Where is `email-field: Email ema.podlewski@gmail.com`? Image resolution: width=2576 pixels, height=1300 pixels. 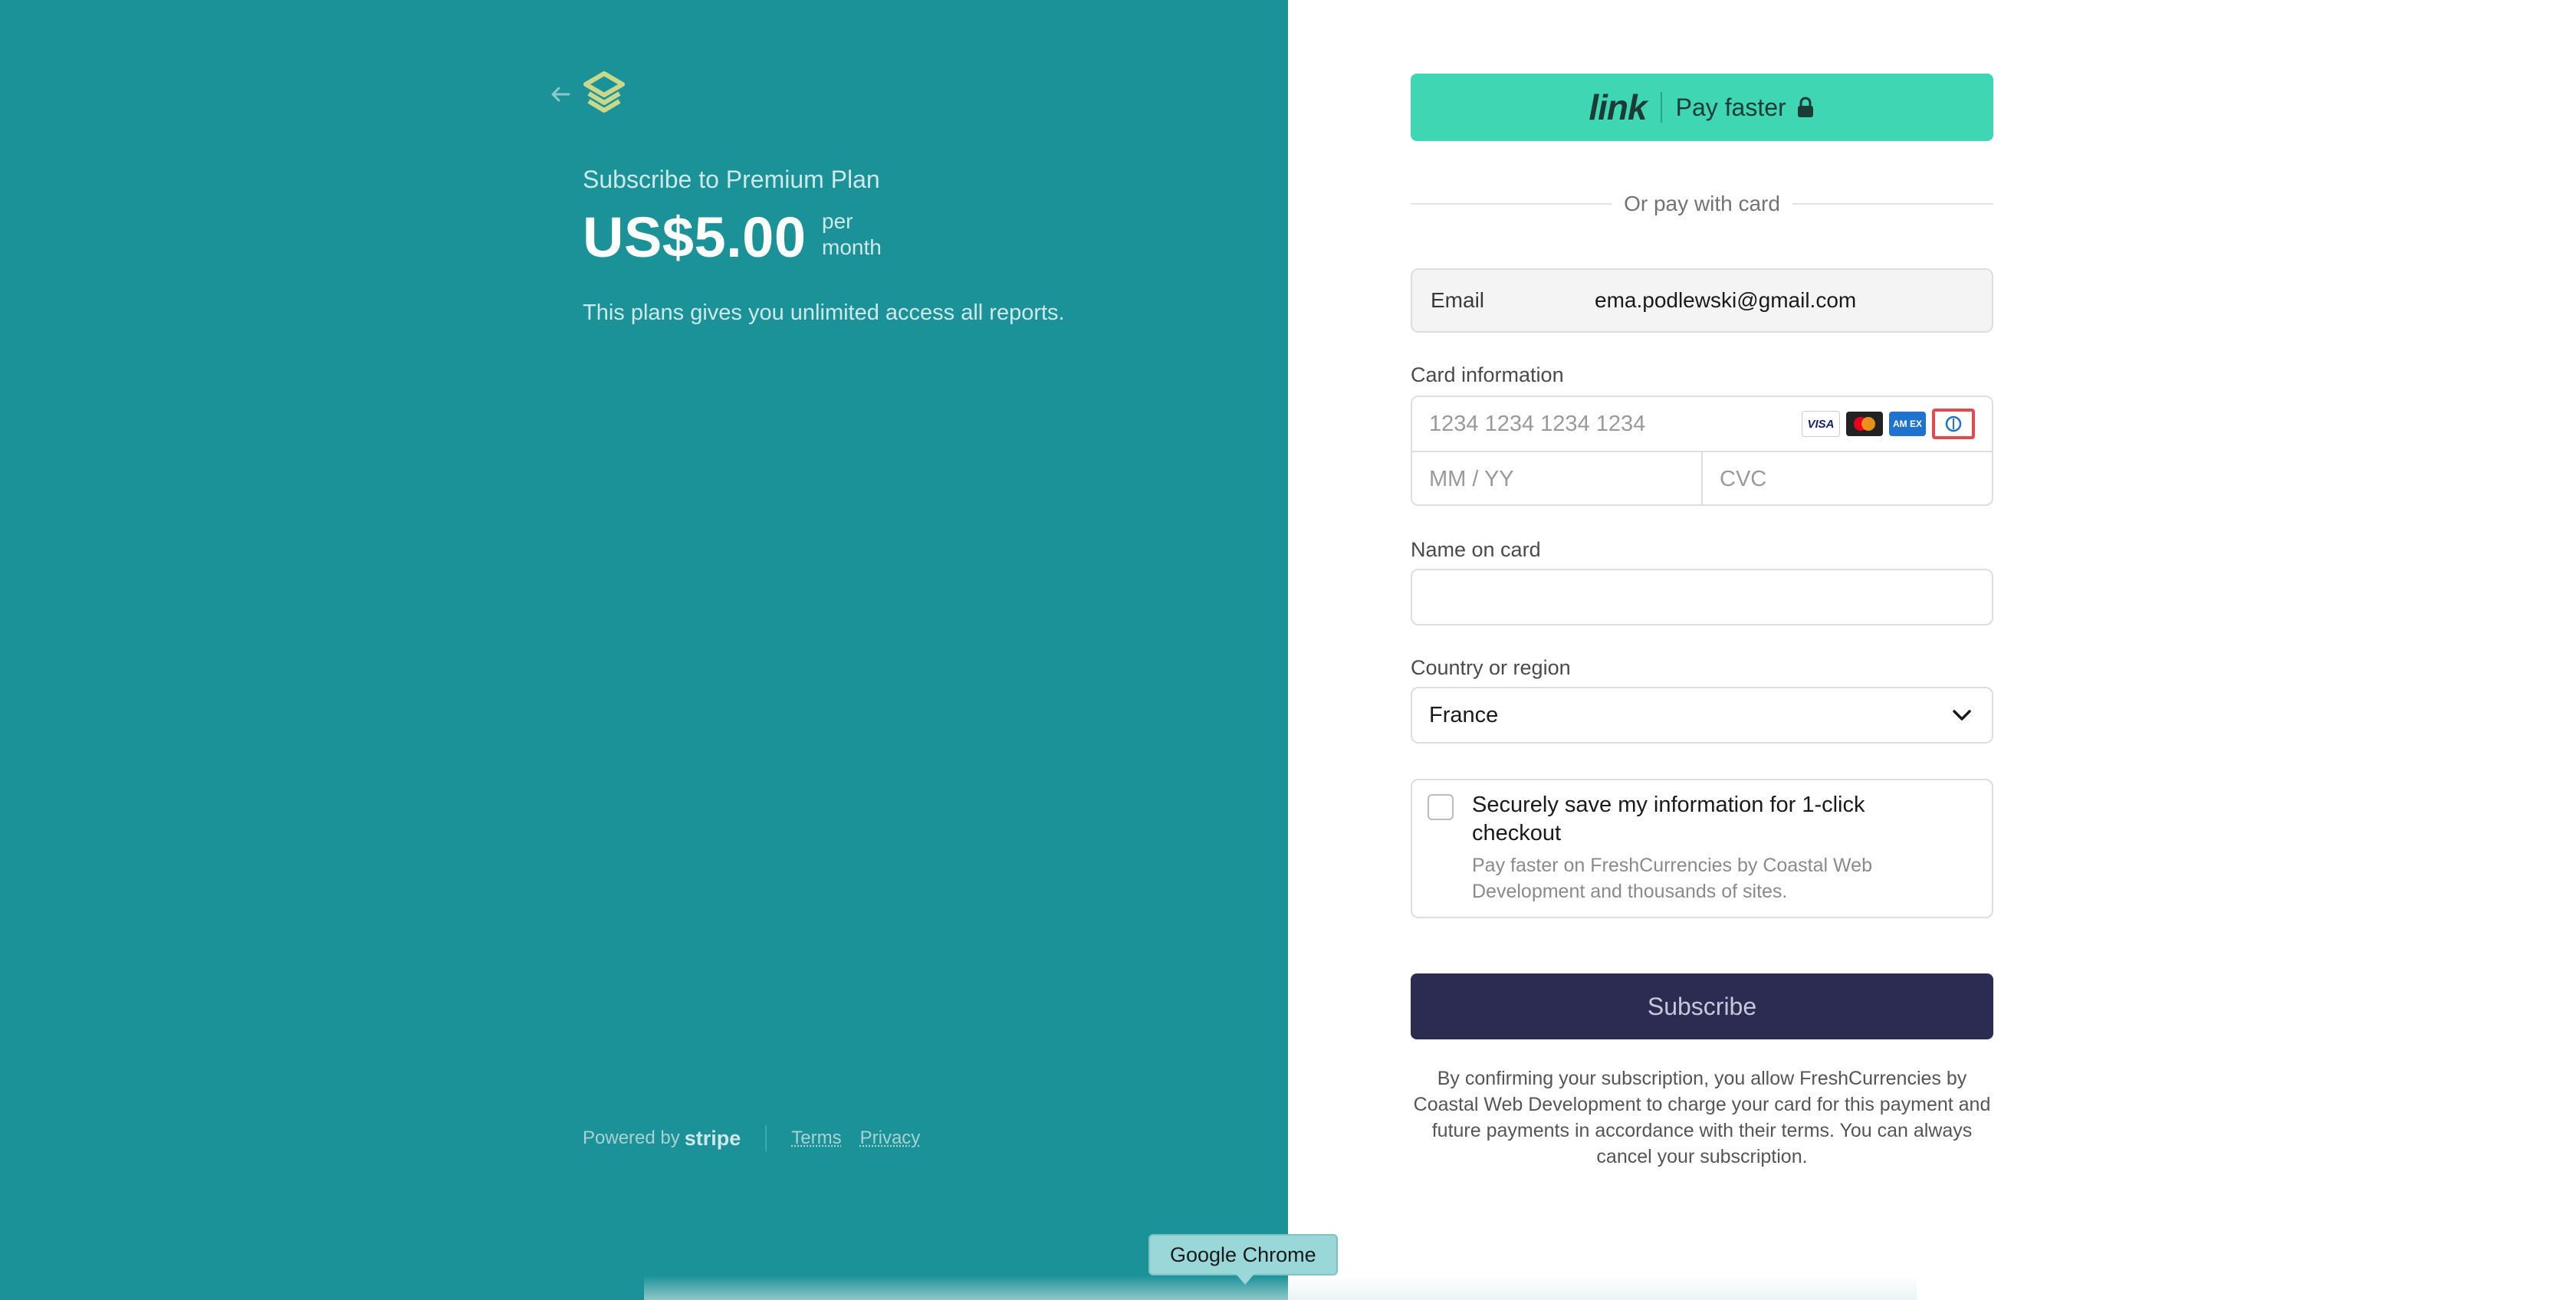 email-field: Email ema.podlewski@gmail.com is located at coordinates (1702, 300).